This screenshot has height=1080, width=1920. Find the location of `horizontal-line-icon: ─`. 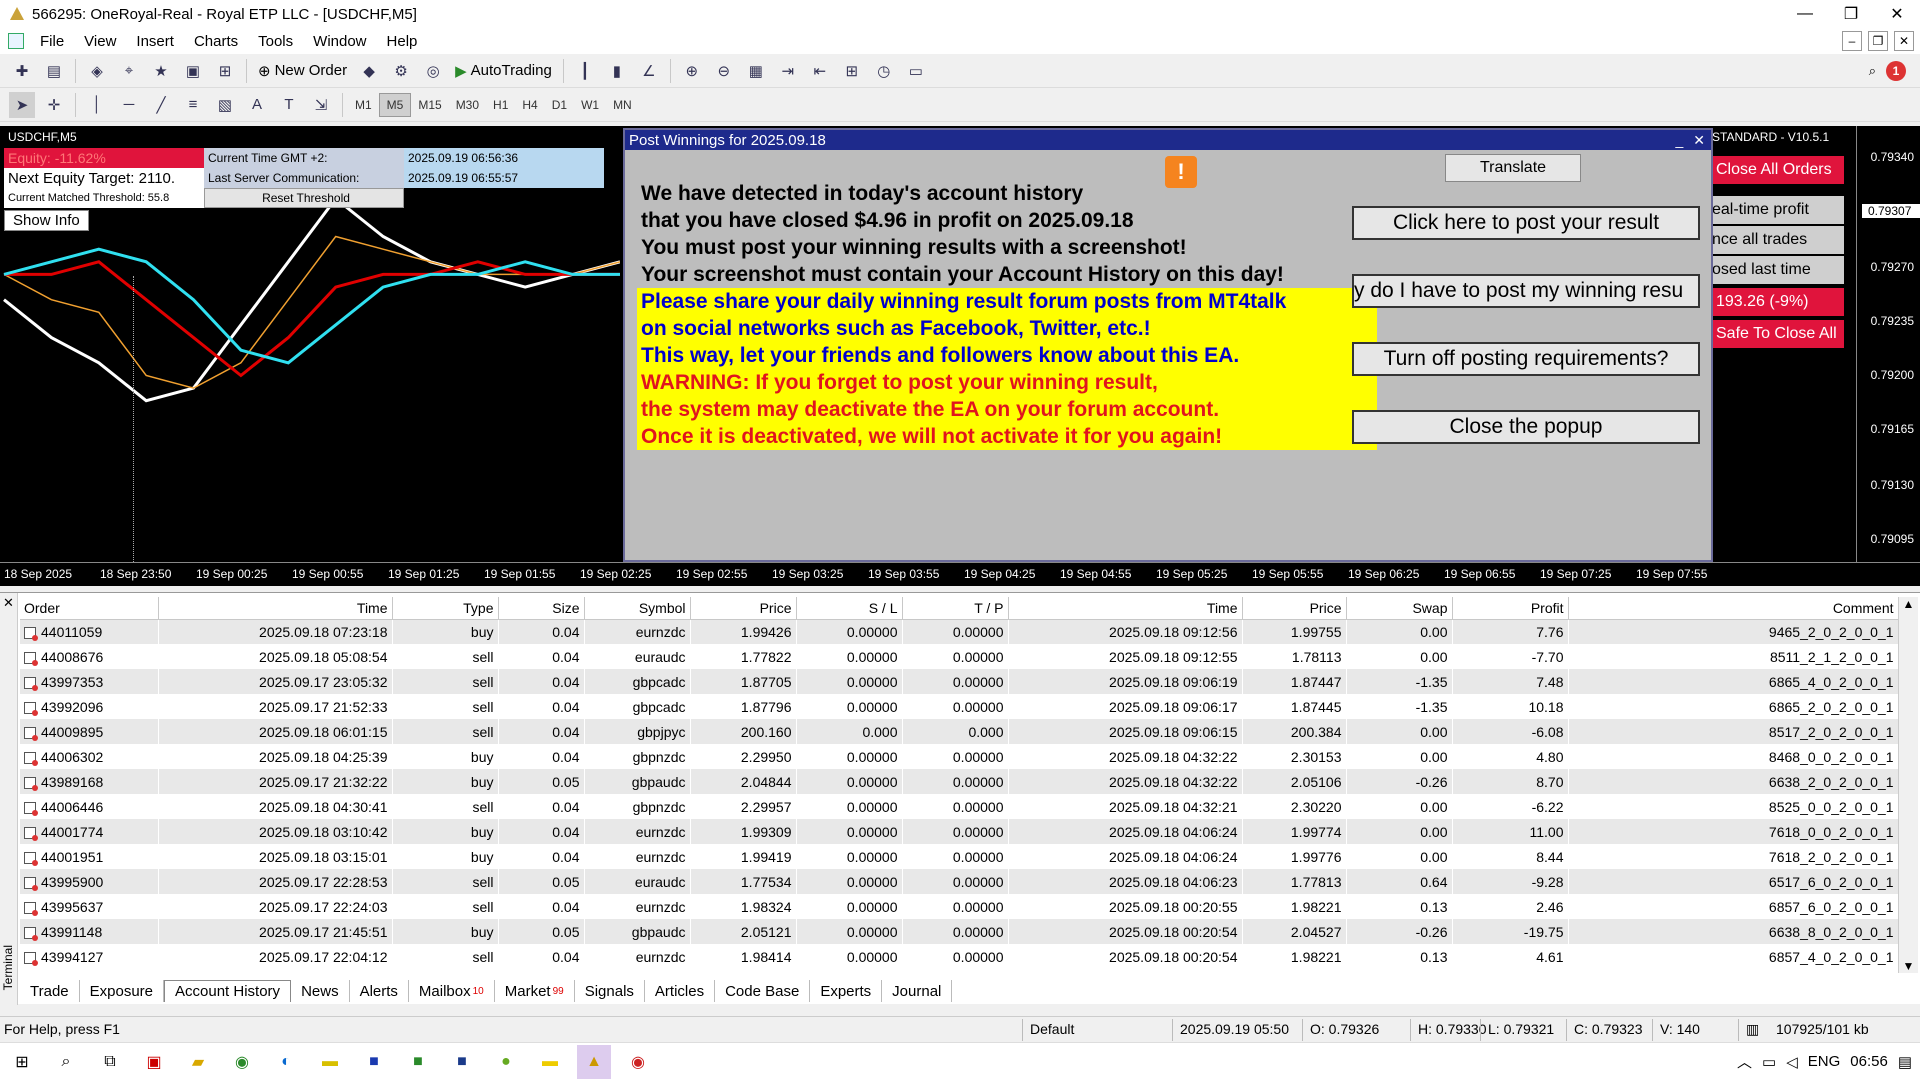

horizontal-line-icon: ─ is located at coordinates (129, 105).